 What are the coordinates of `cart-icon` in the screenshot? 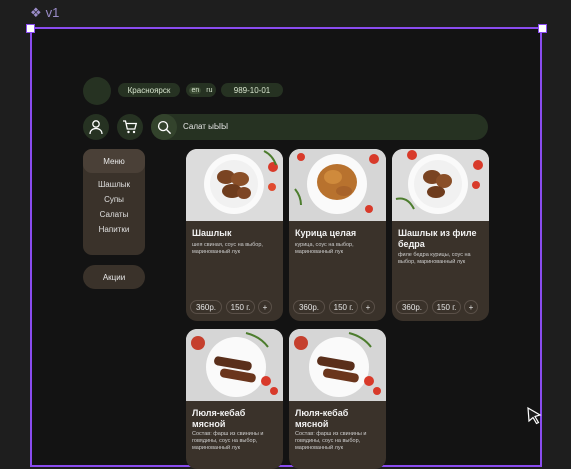 It's located at (130, 127).